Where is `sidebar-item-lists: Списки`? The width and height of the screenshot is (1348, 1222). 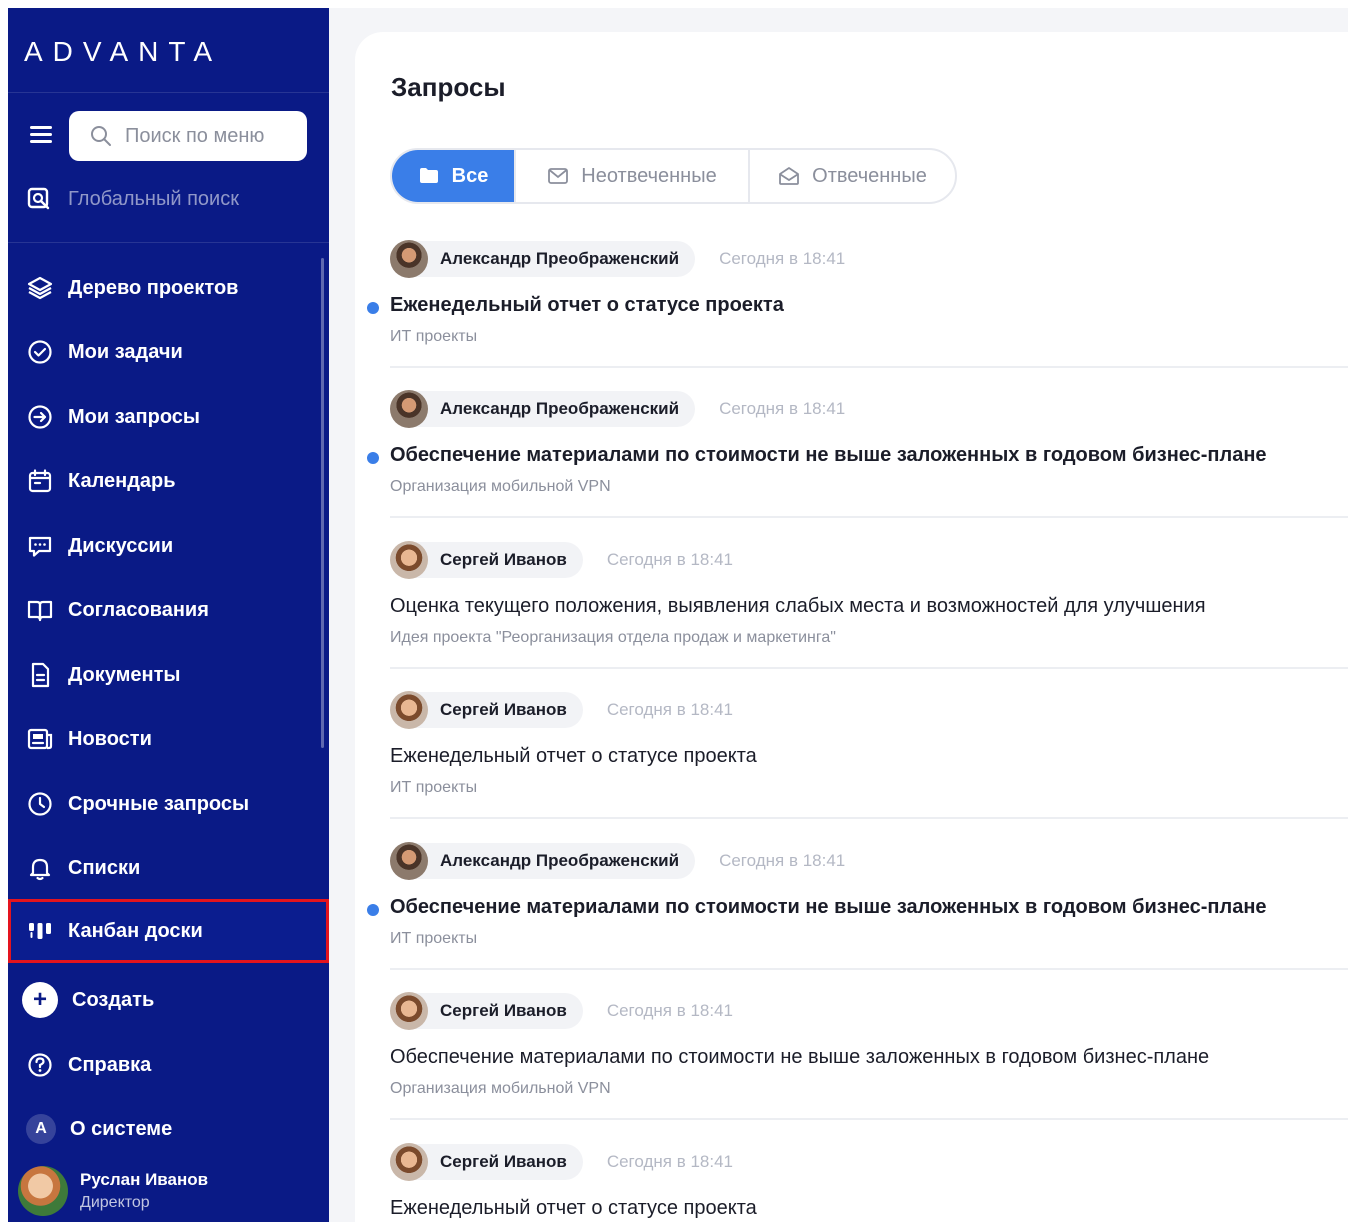
sidebar-item-lists: Списки is located at coordinates (168, 868).